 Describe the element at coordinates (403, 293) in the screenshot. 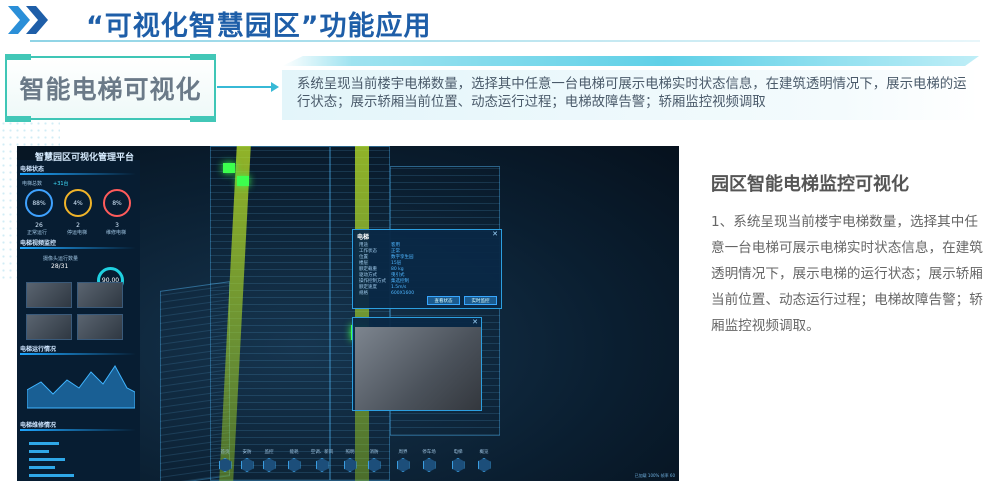

I see `info-value: 600X1600` at that location.